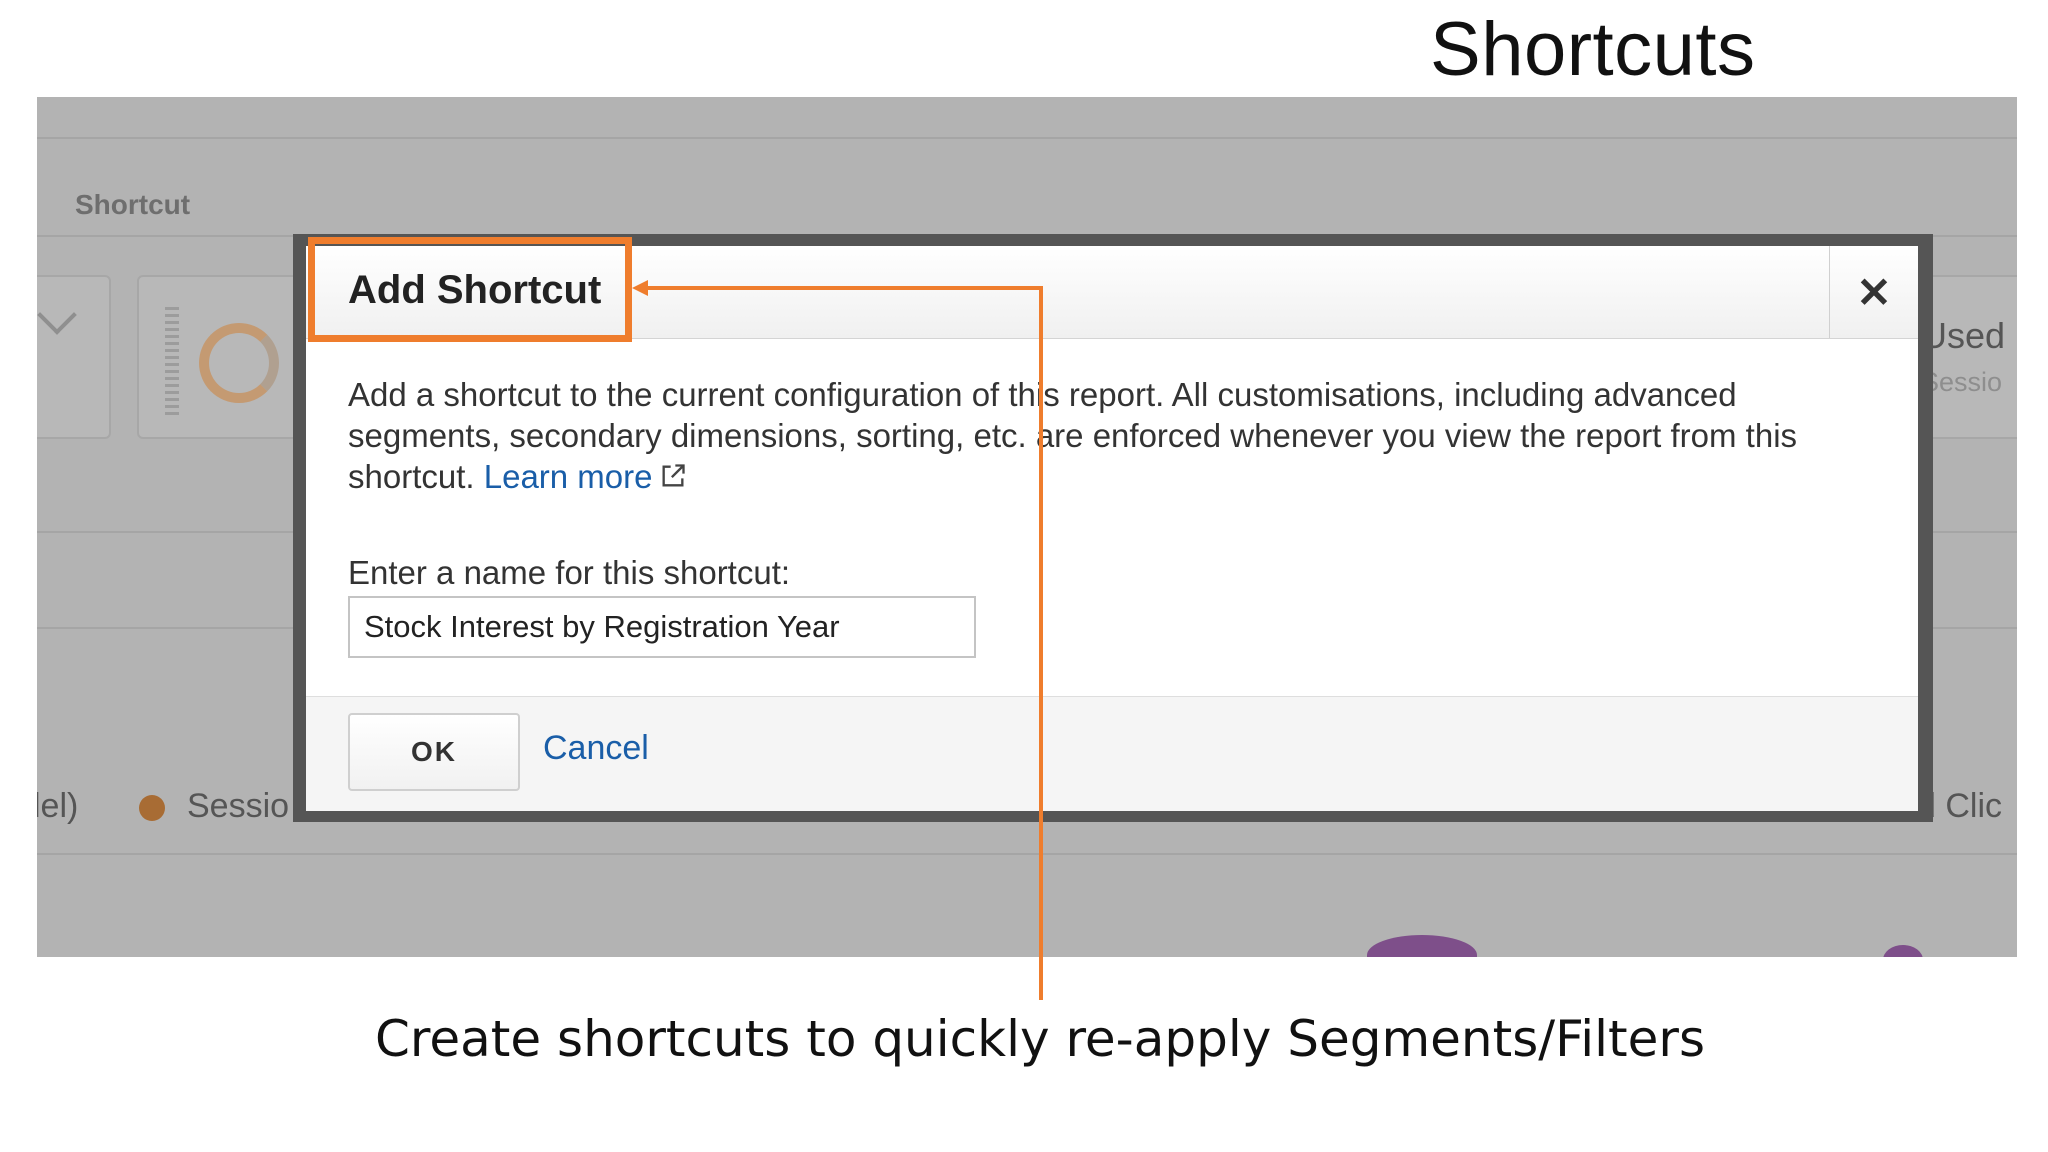 The image size is (2048, 1152). What do you see at coordinates (152, 808) in the screenshot?
I see `legend-dot-icon` at bounding box center [152, 808].